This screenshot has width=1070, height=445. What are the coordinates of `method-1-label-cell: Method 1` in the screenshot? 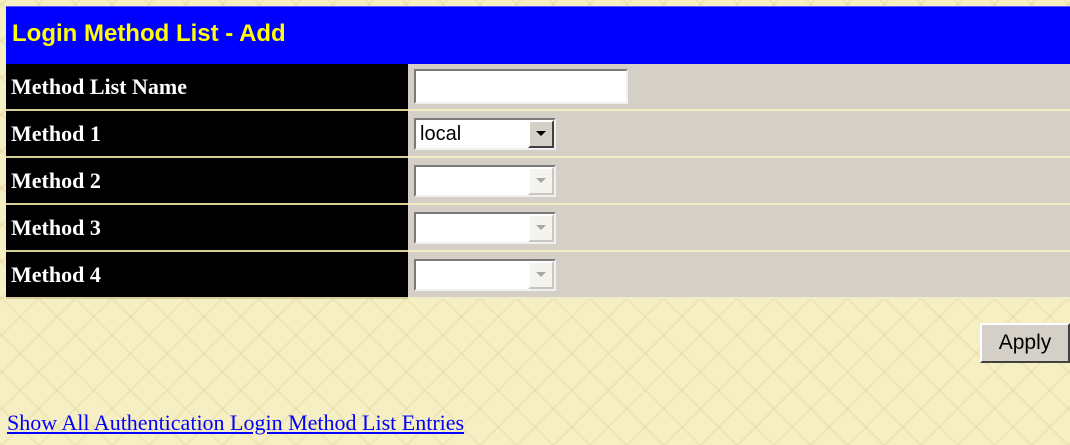 It's located at (207, 134).